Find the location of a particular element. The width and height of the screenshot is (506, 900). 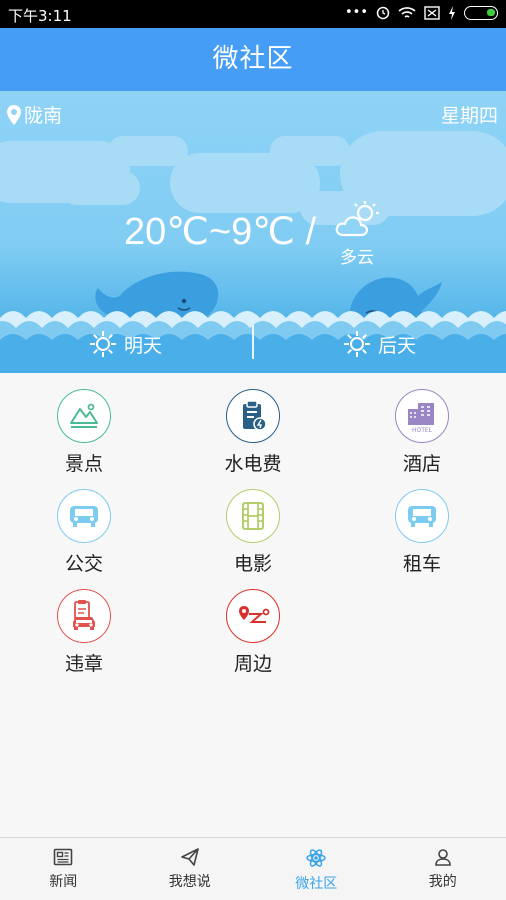

user-icon is located at coordinates (442, 857).